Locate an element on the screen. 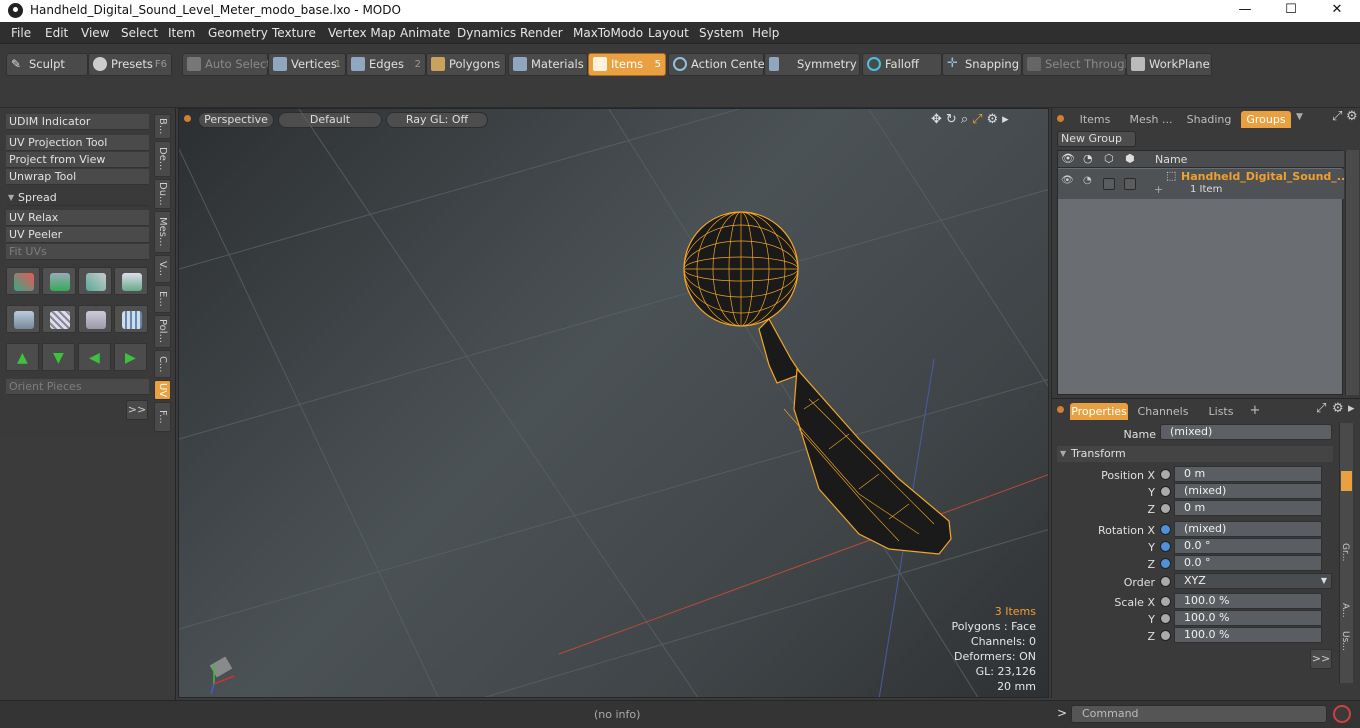  menu-render: Render is located at coordinates (541, 33).